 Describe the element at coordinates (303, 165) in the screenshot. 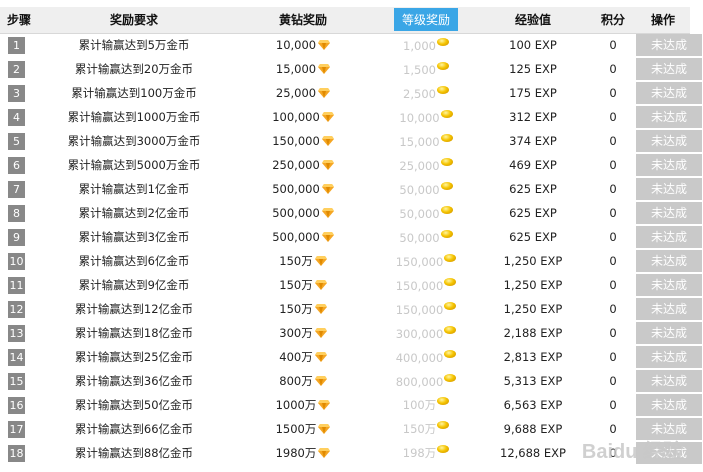

I see `diamond-reward-cell: 250,000` at that location.